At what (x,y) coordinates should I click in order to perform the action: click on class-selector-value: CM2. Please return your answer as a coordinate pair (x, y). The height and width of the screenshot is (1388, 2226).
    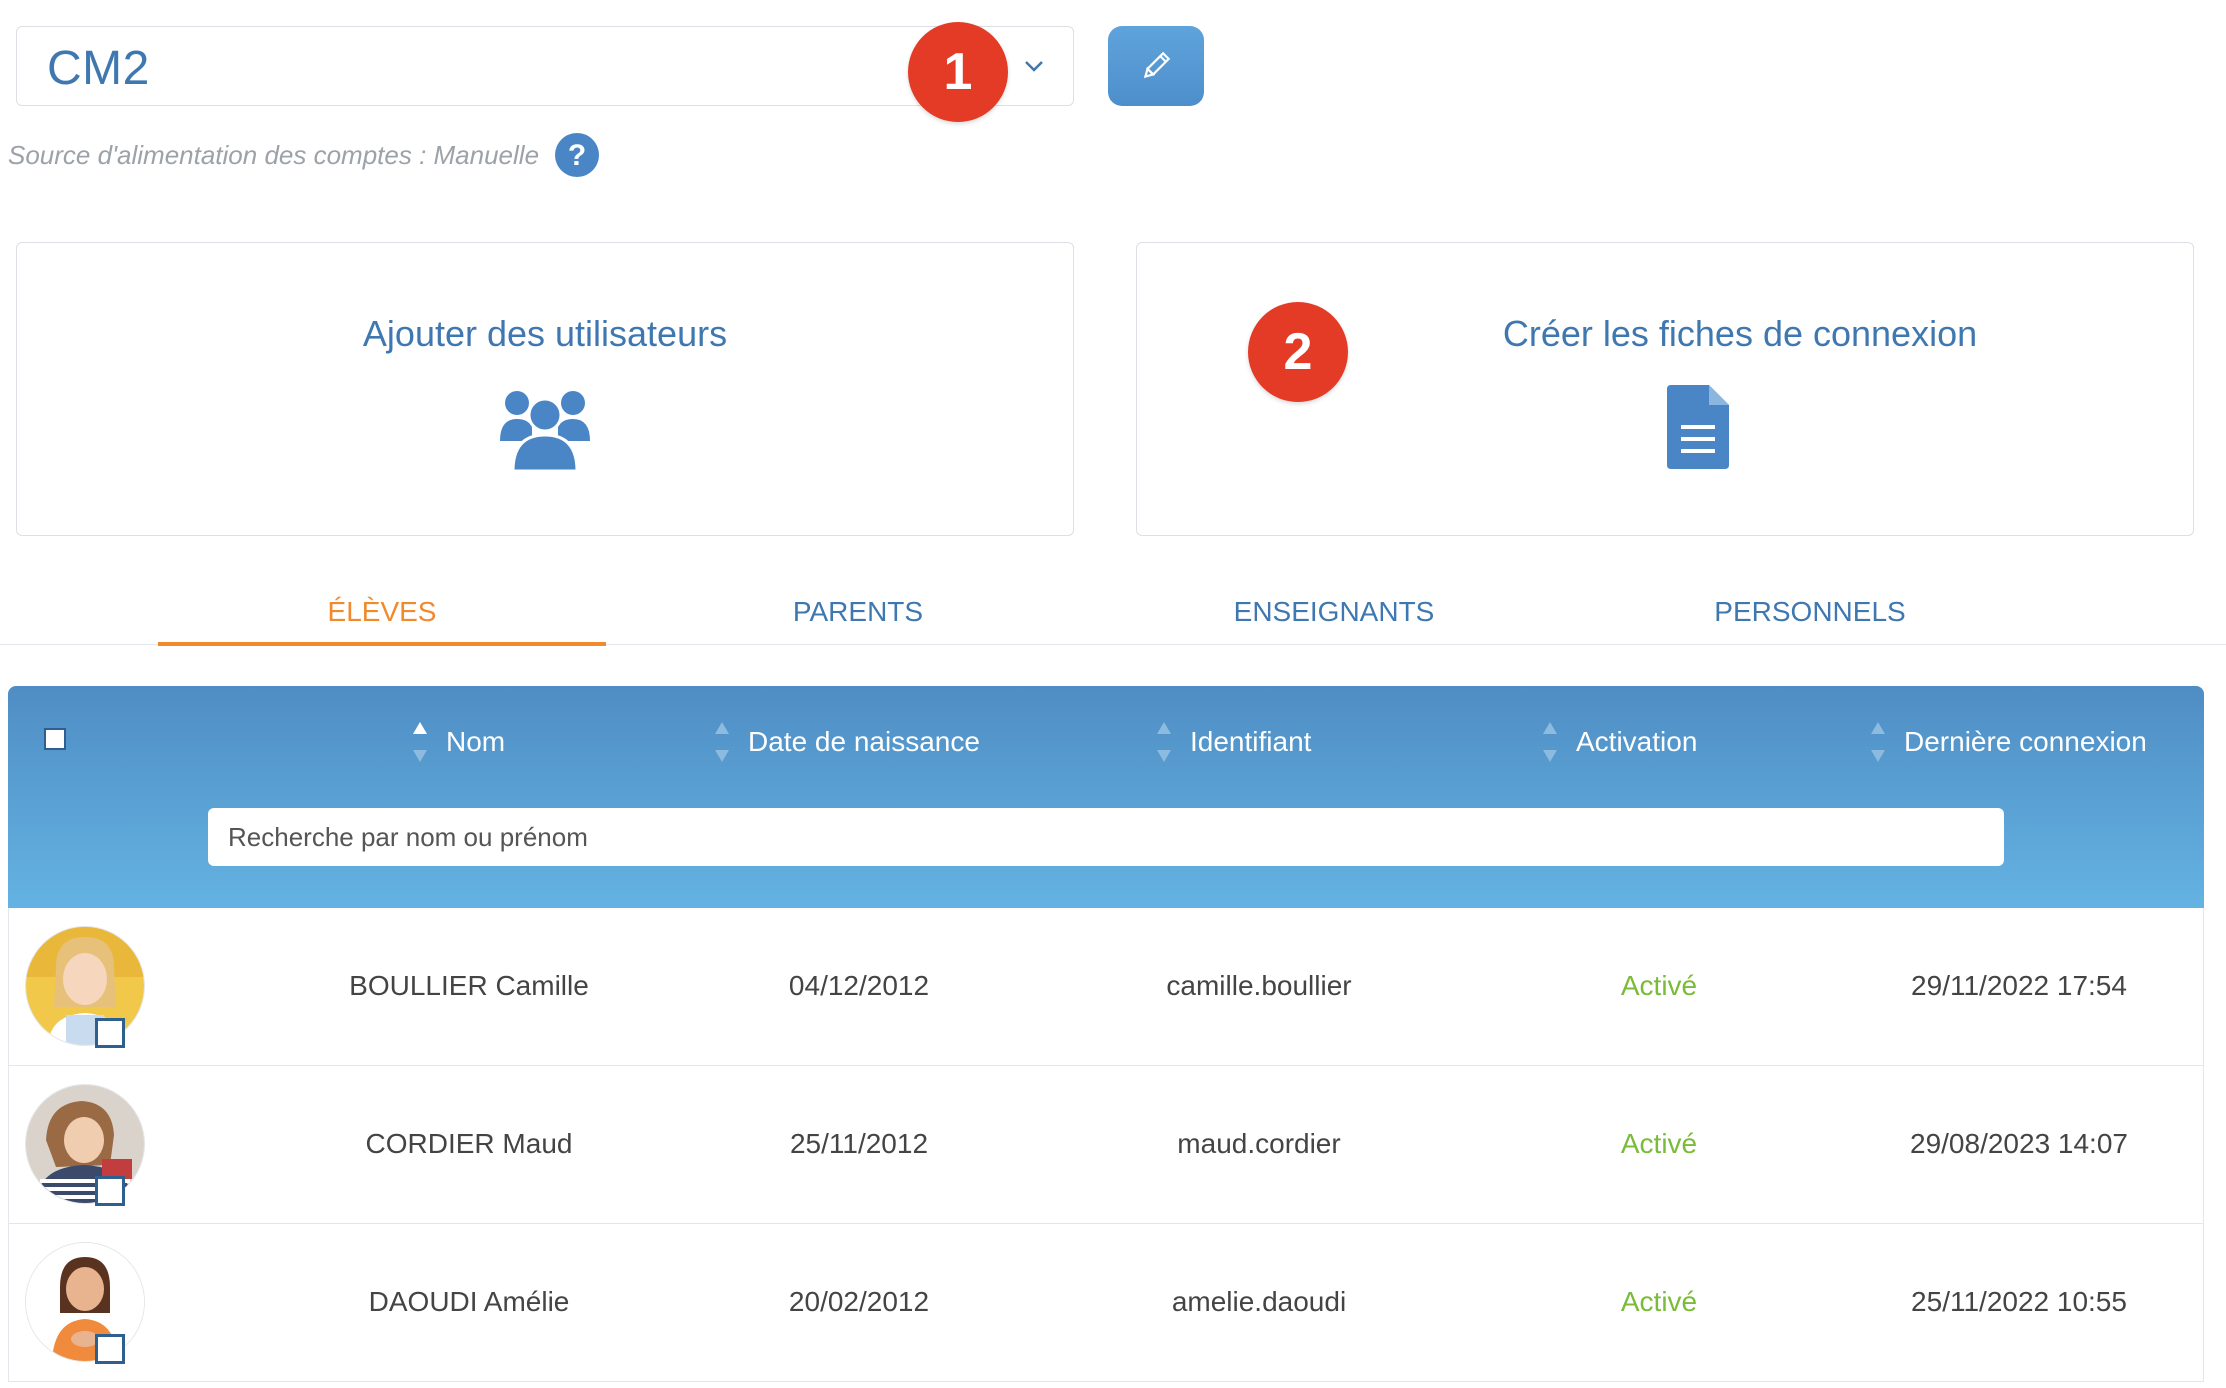
    Looking at the image, I should click on (98, 68).